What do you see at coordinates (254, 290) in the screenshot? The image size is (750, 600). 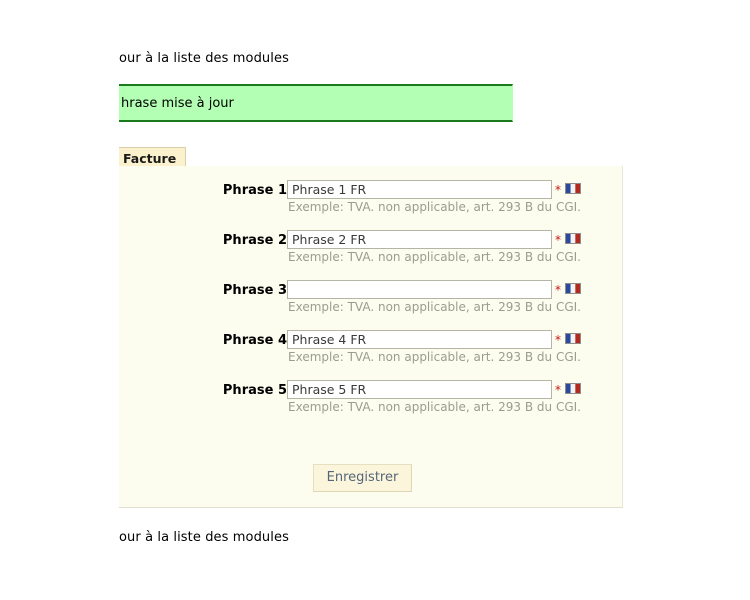 I see `field-label: Phrase 3` at bounding box center [254, 290].